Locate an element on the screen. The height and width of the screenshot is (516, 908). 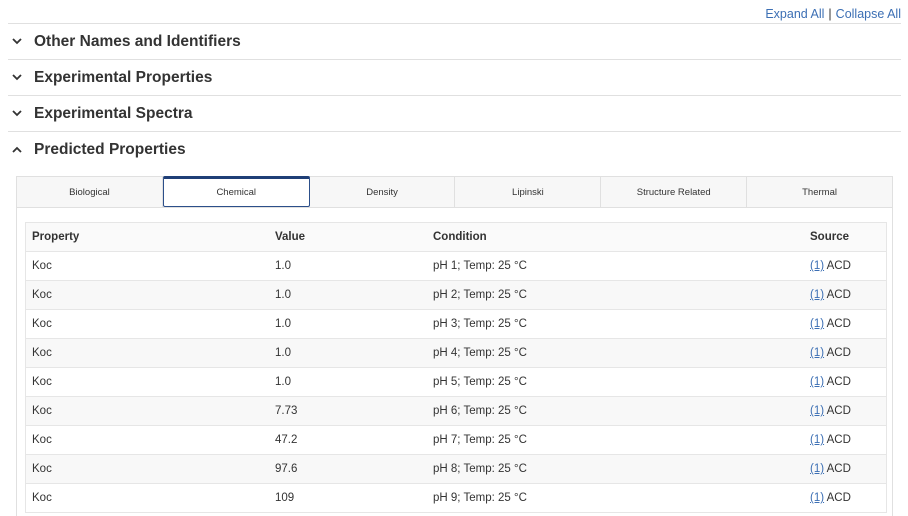
table-row: Koc 97.6 pH 8; Temp: 25 °C (1) ACD is located at coordinates (456, 469).